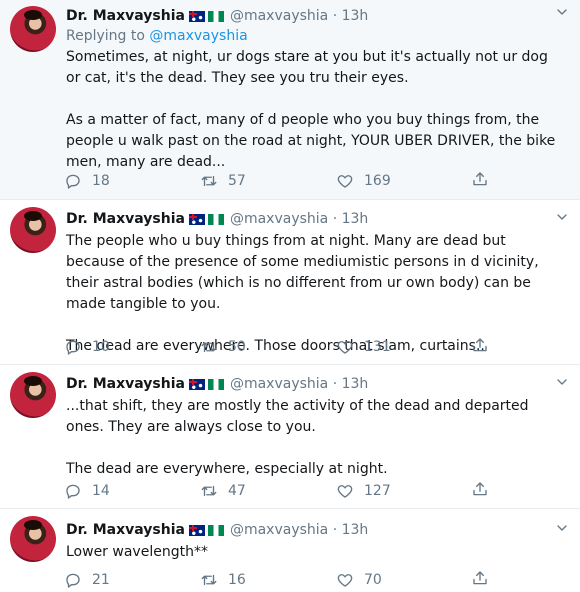  Describe the element at coordinates (223, 580) in the screenshot. I see `retweet-button: 16` at that location.